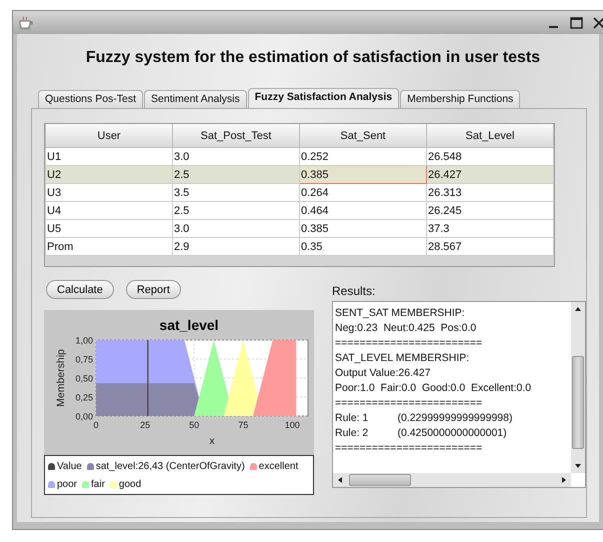  What do you see at coordinates (363, 136) in the screenshot?
I see `column-header: Sat_Sent` at bounding box center [363, 136].